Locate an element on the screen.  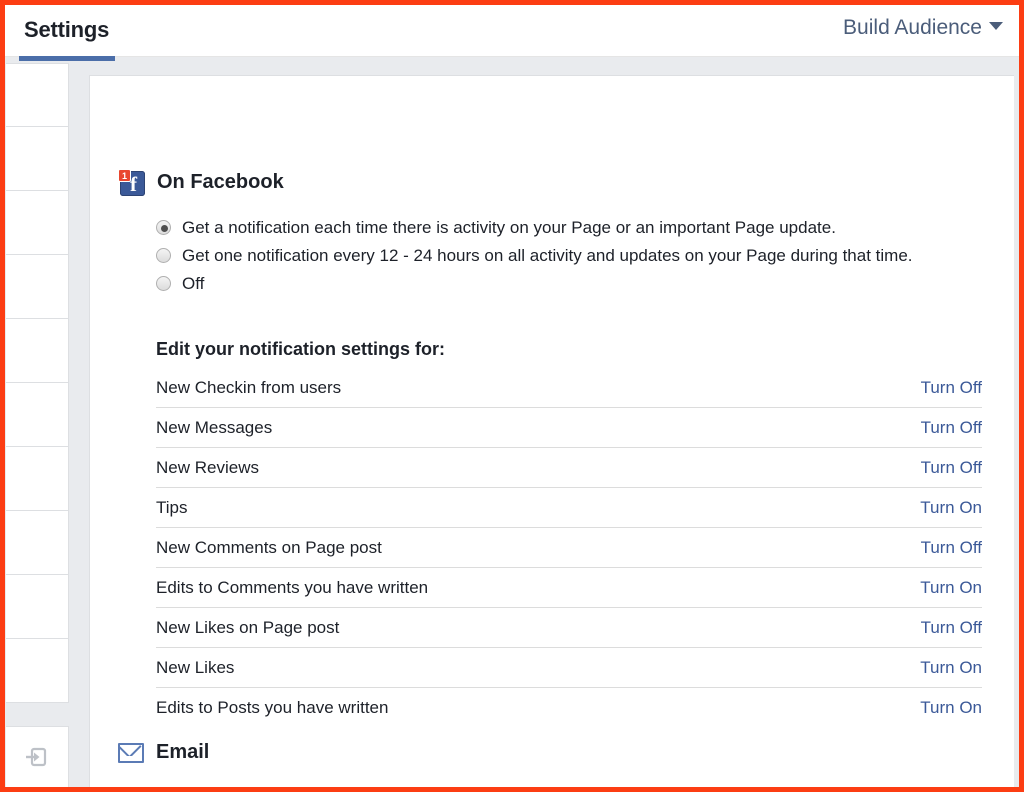
left-sidebar is located at coordinates (37, 383).